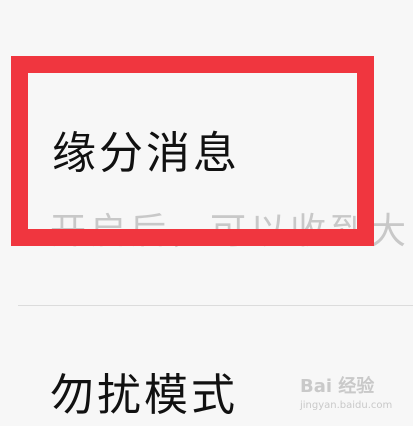 This screenshot has height=426, width=413. I want to click on watermark-main-text: Bai 经验, so click(337, 386).